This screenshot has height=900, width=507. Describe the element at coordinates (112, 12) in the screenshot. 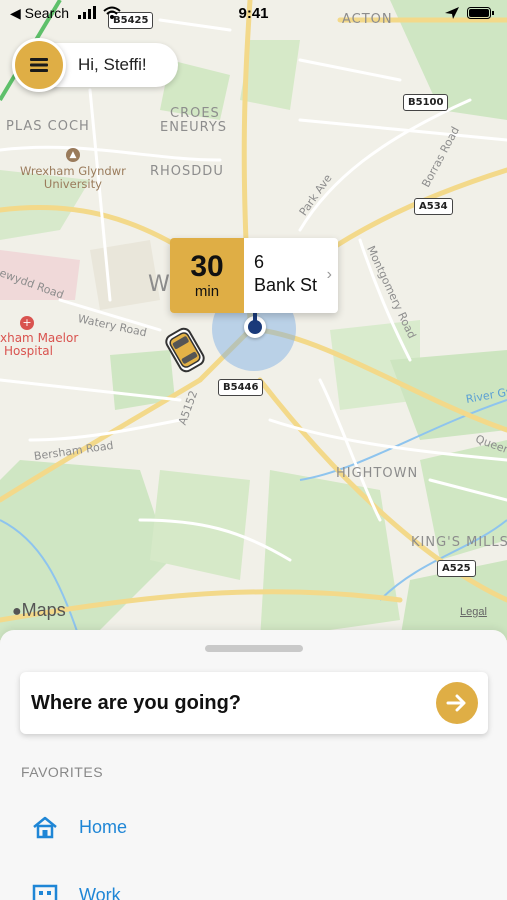

I see `wifi-icon` at that location.